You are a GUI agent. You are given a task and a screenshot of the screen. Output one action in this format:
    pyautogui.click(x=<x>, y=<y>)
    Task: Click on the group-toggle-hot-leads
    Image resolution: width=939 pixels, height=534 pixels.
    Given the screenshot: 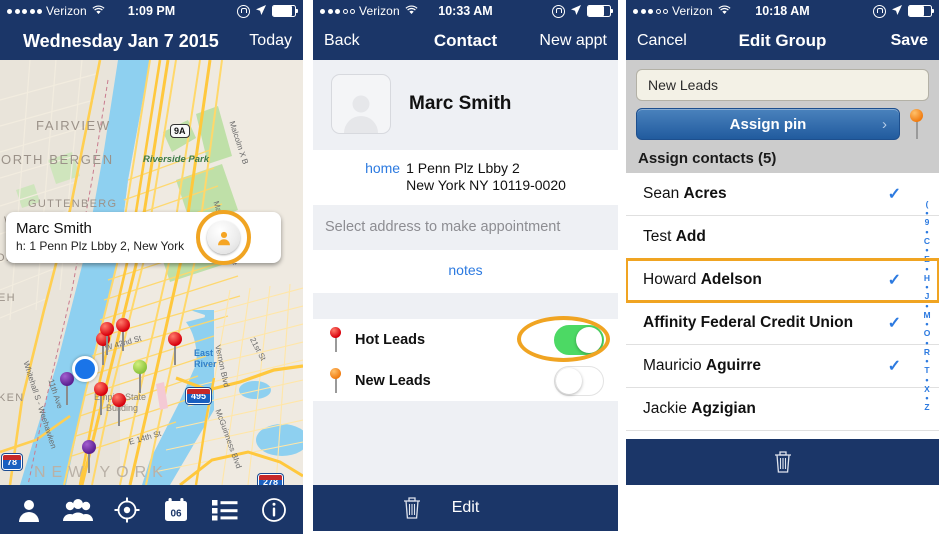 What is the action you would take?
    pyautogui.click(x=579, y=339)
    